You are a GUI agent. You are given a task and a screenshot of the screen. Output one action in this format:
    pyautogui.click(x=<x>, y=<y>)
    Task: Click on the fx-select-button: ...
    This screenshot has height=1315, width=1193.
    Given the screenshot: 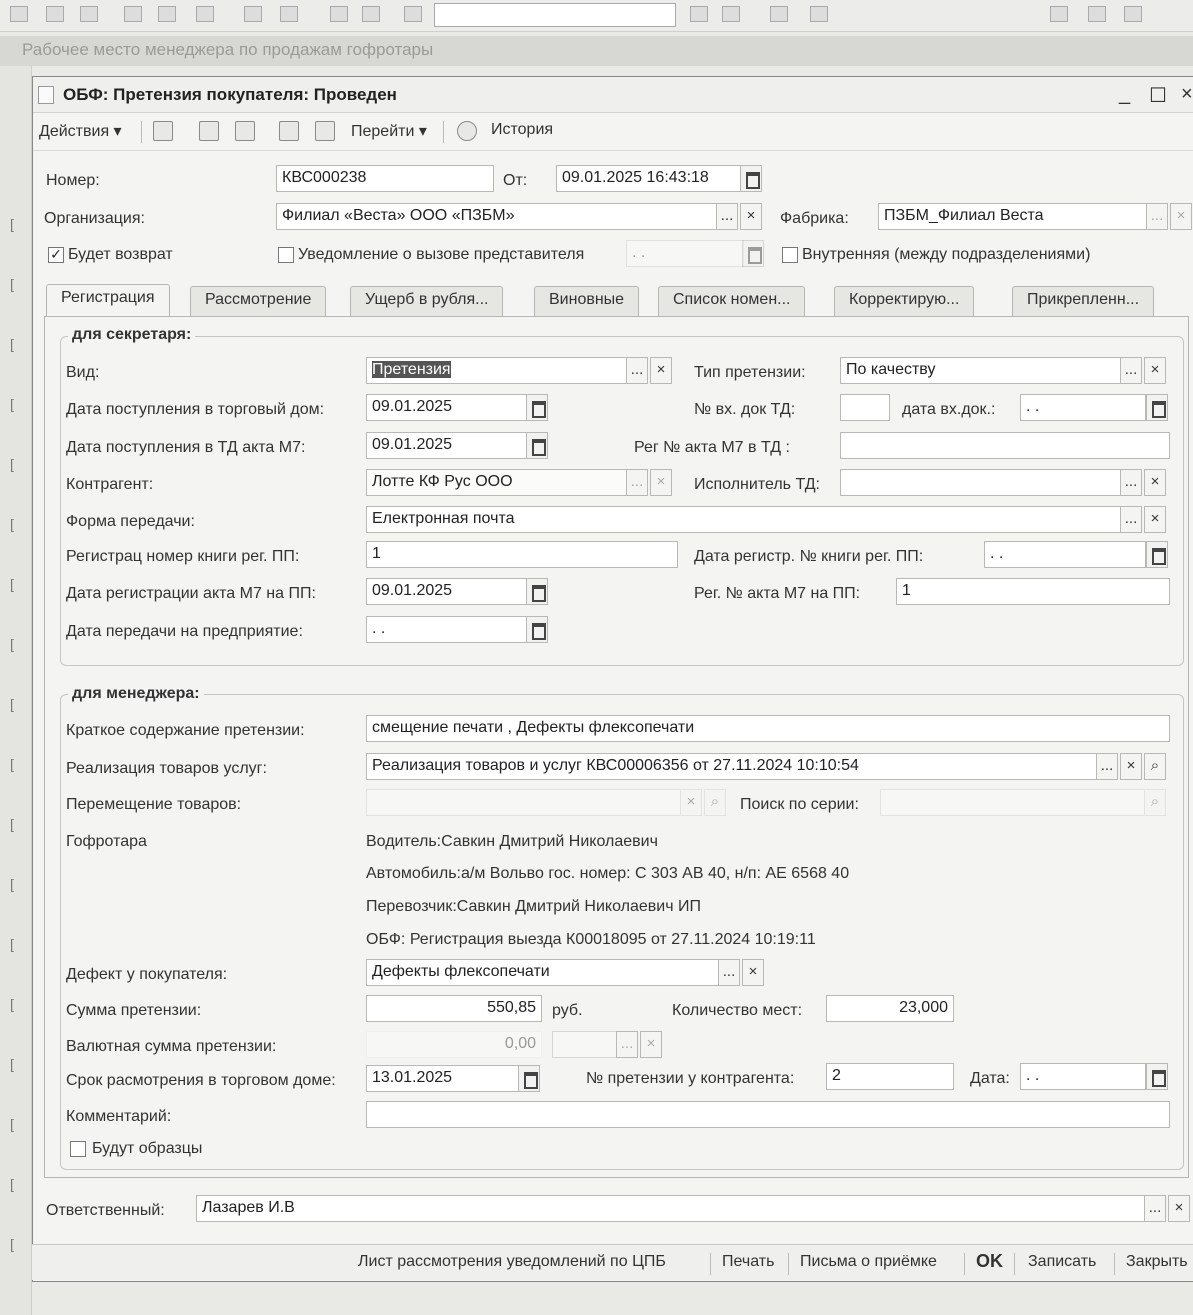 What is the action you would take?
    pyautogui.click(x=627, y=1044)
    